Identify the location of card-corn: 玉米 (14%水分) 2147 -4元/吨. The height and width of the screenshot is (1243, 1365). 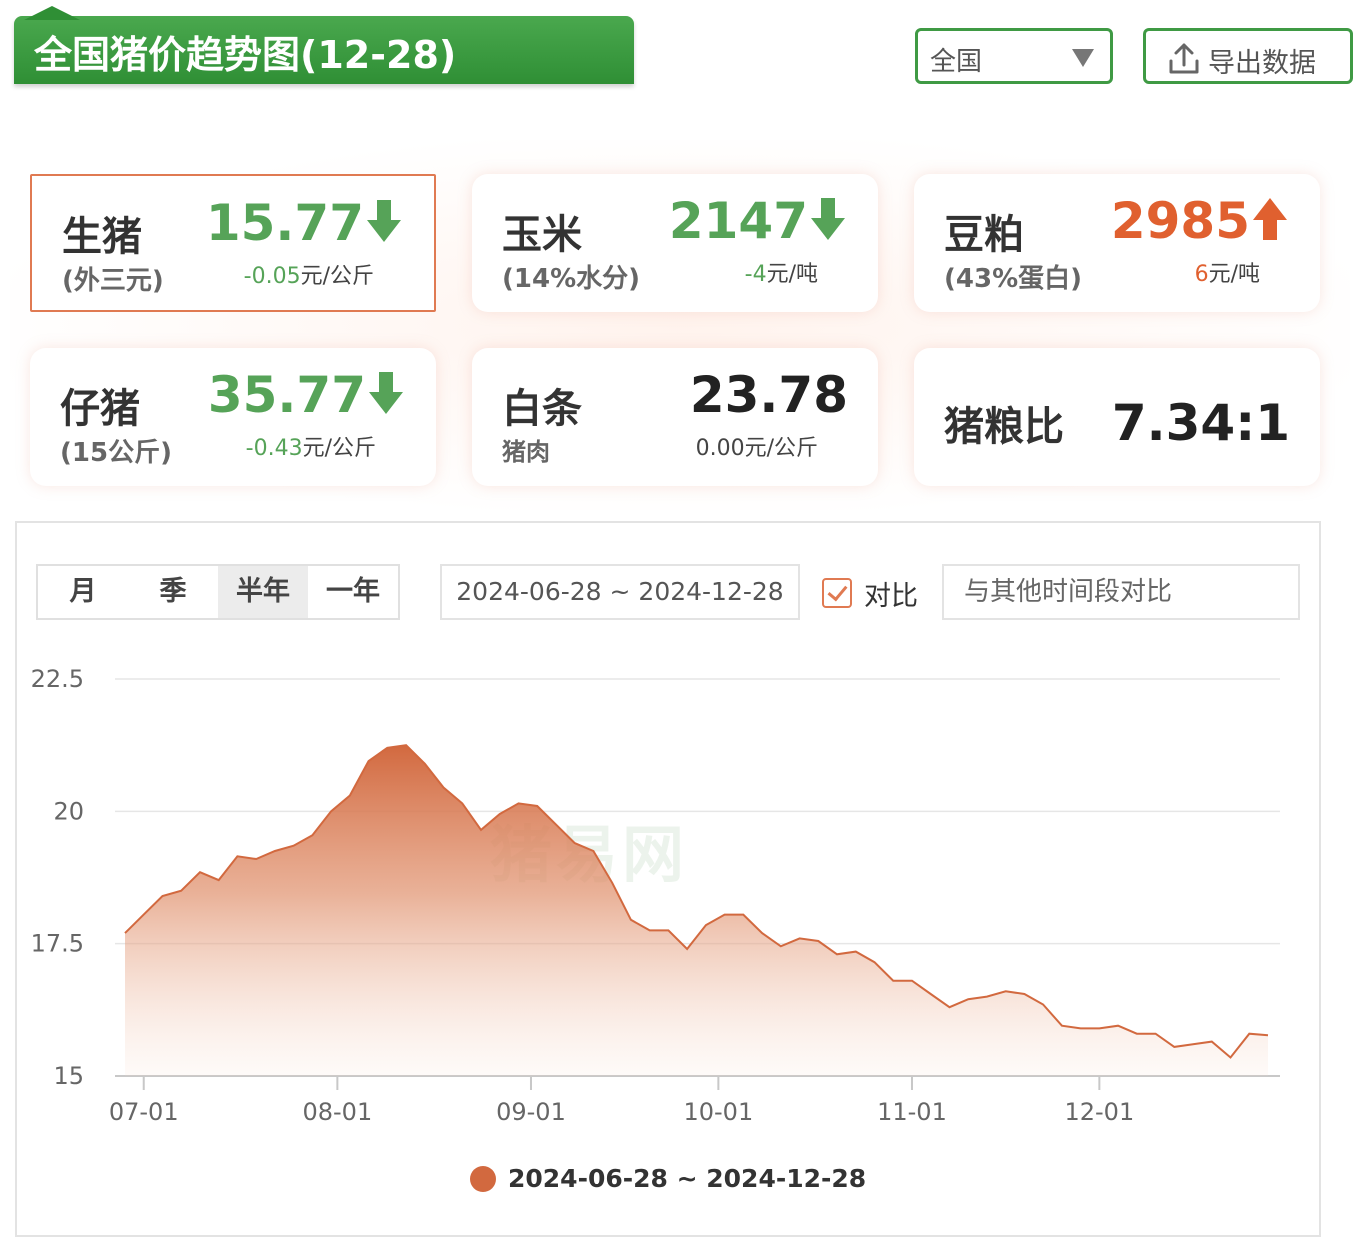
(675, 243).